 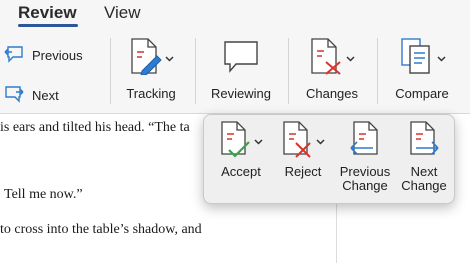 I want to click on next-change-button: Next Change, so click(x=424, y=156).